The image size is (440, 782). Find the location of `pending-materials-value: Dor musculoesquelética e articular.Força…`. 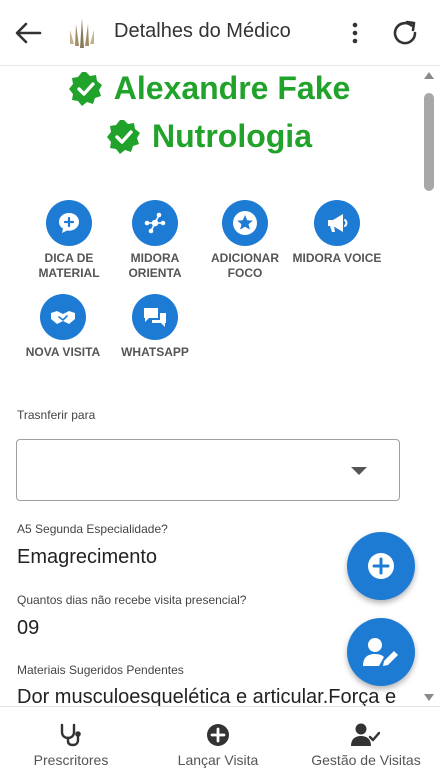

pending-materials-value: Dor musculoesquelética e articular.Força… is located at coordinates (207, 696).